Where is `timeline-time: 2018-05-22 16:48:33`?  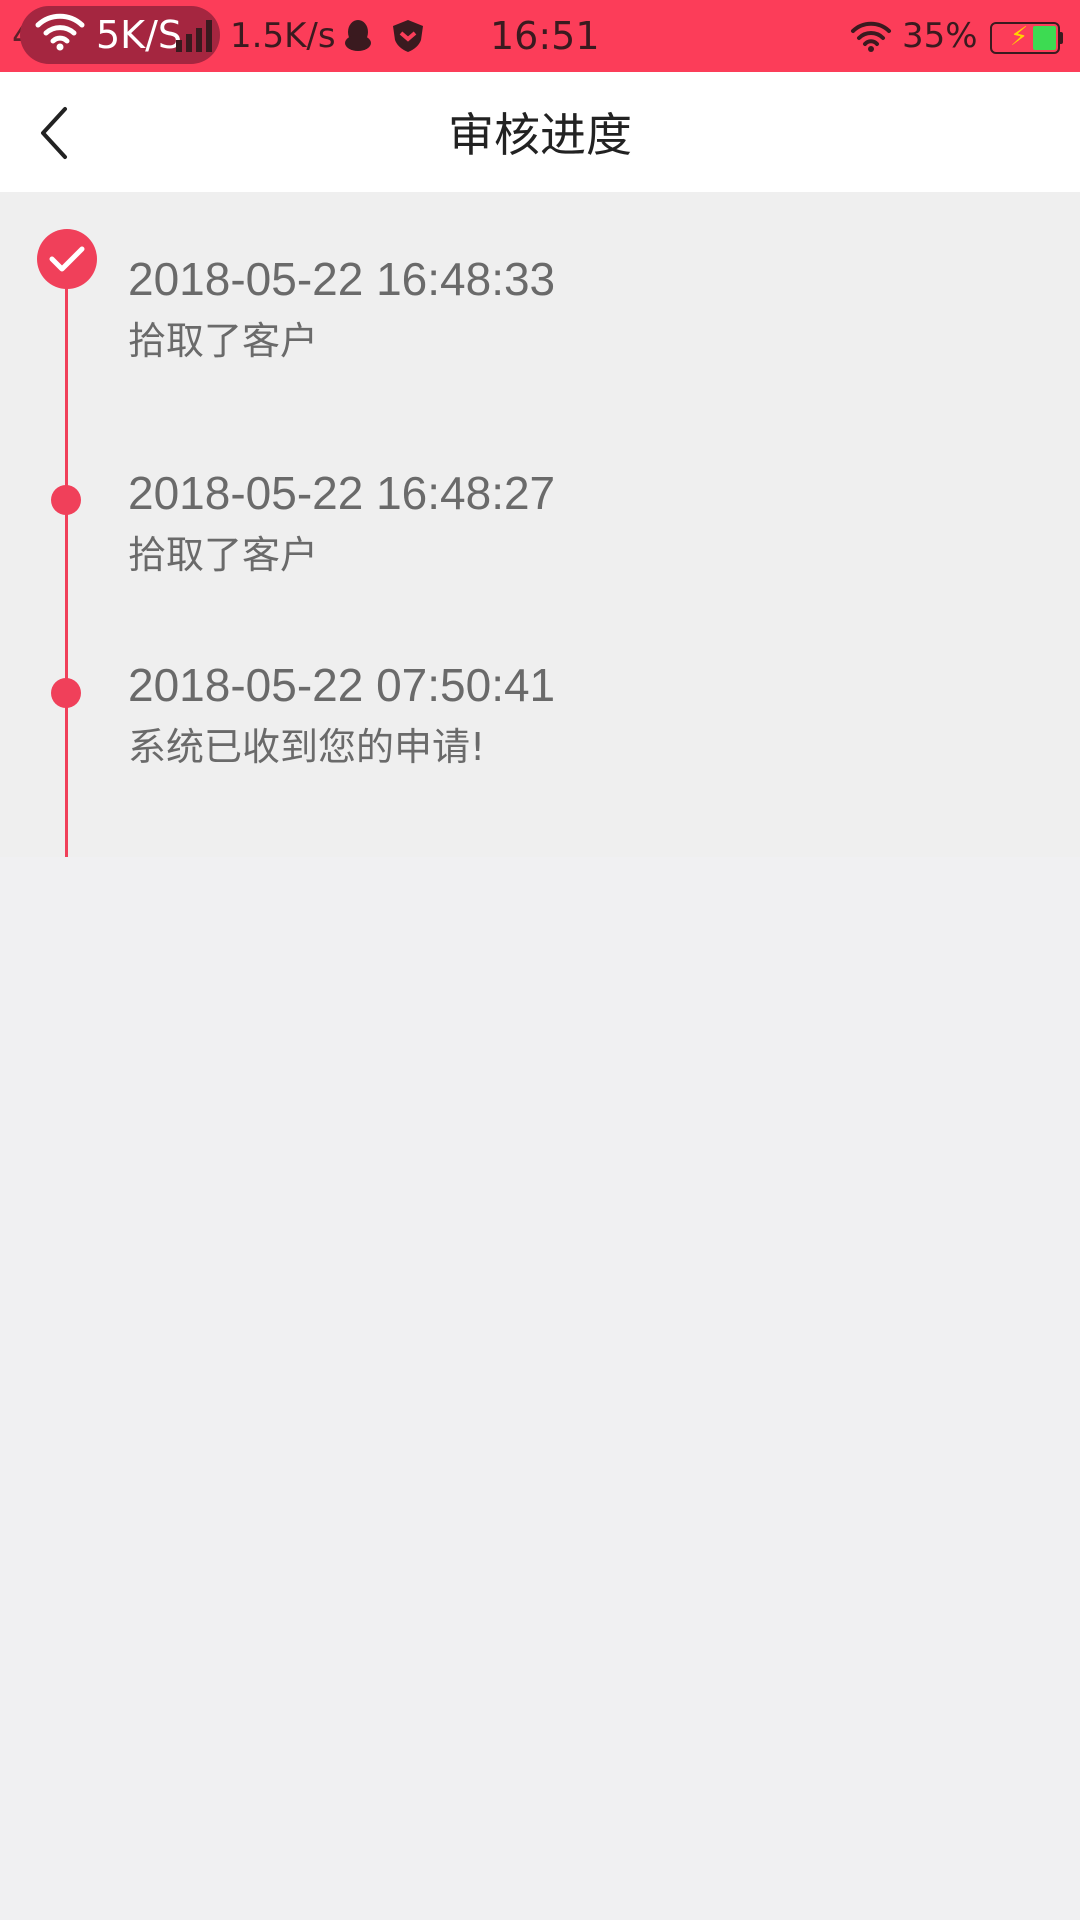
timeline-time: 2018-05-22 16:48:33 is located at coordinates (342, 279).